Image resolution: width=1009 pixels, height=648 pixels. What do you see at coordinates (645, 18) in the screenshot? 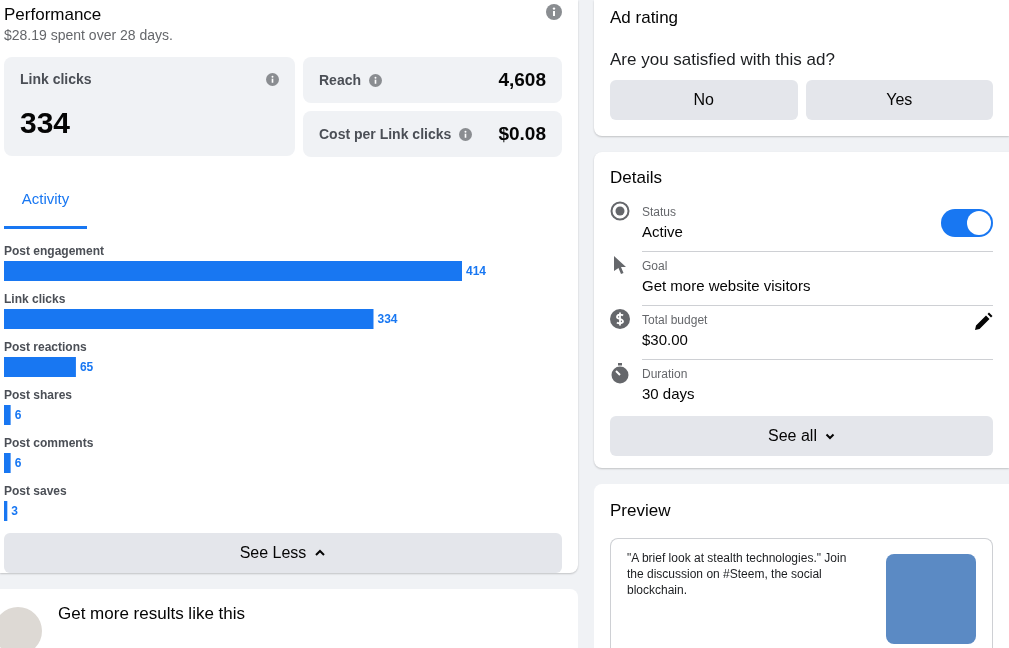
I see `card-title: Ad rating` at bounding box center [645, 18].